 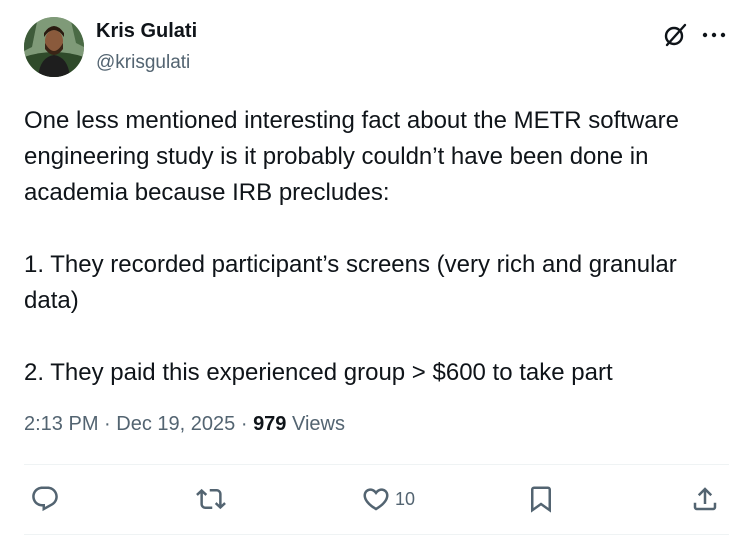 I want to click on reply-button, so click(x=45, y=499).